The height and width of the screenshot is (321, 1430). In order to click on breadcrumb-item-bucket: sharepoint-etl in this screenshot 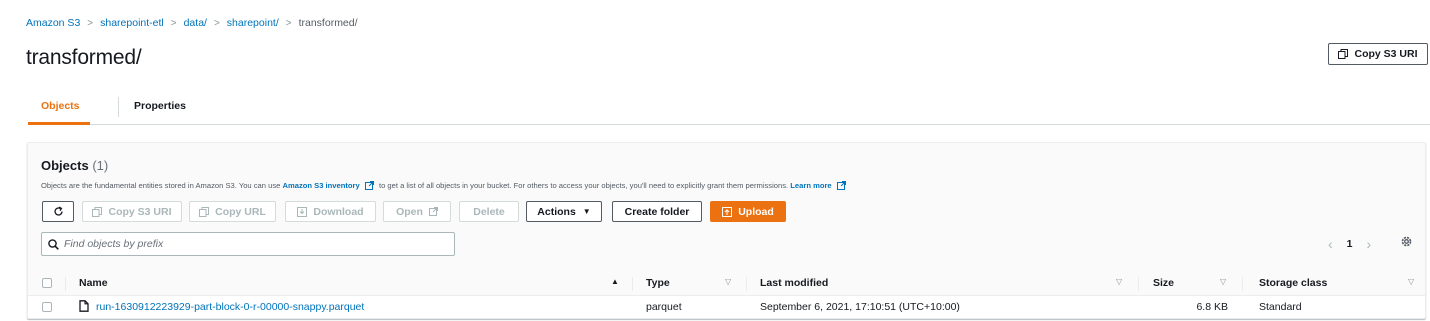, I will do `click(132, 23)`.